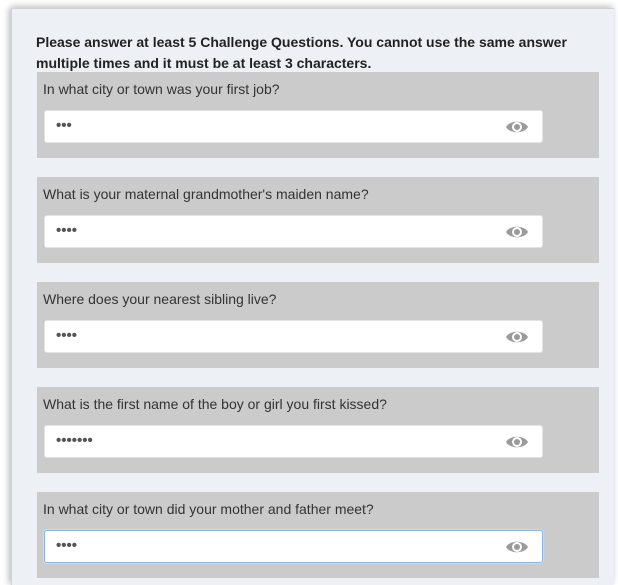 This screenshot has width=618, height=585. Describe the element at coordinates (293, 441) in the screenshot. I see `answer-field: •••••••` at that location.